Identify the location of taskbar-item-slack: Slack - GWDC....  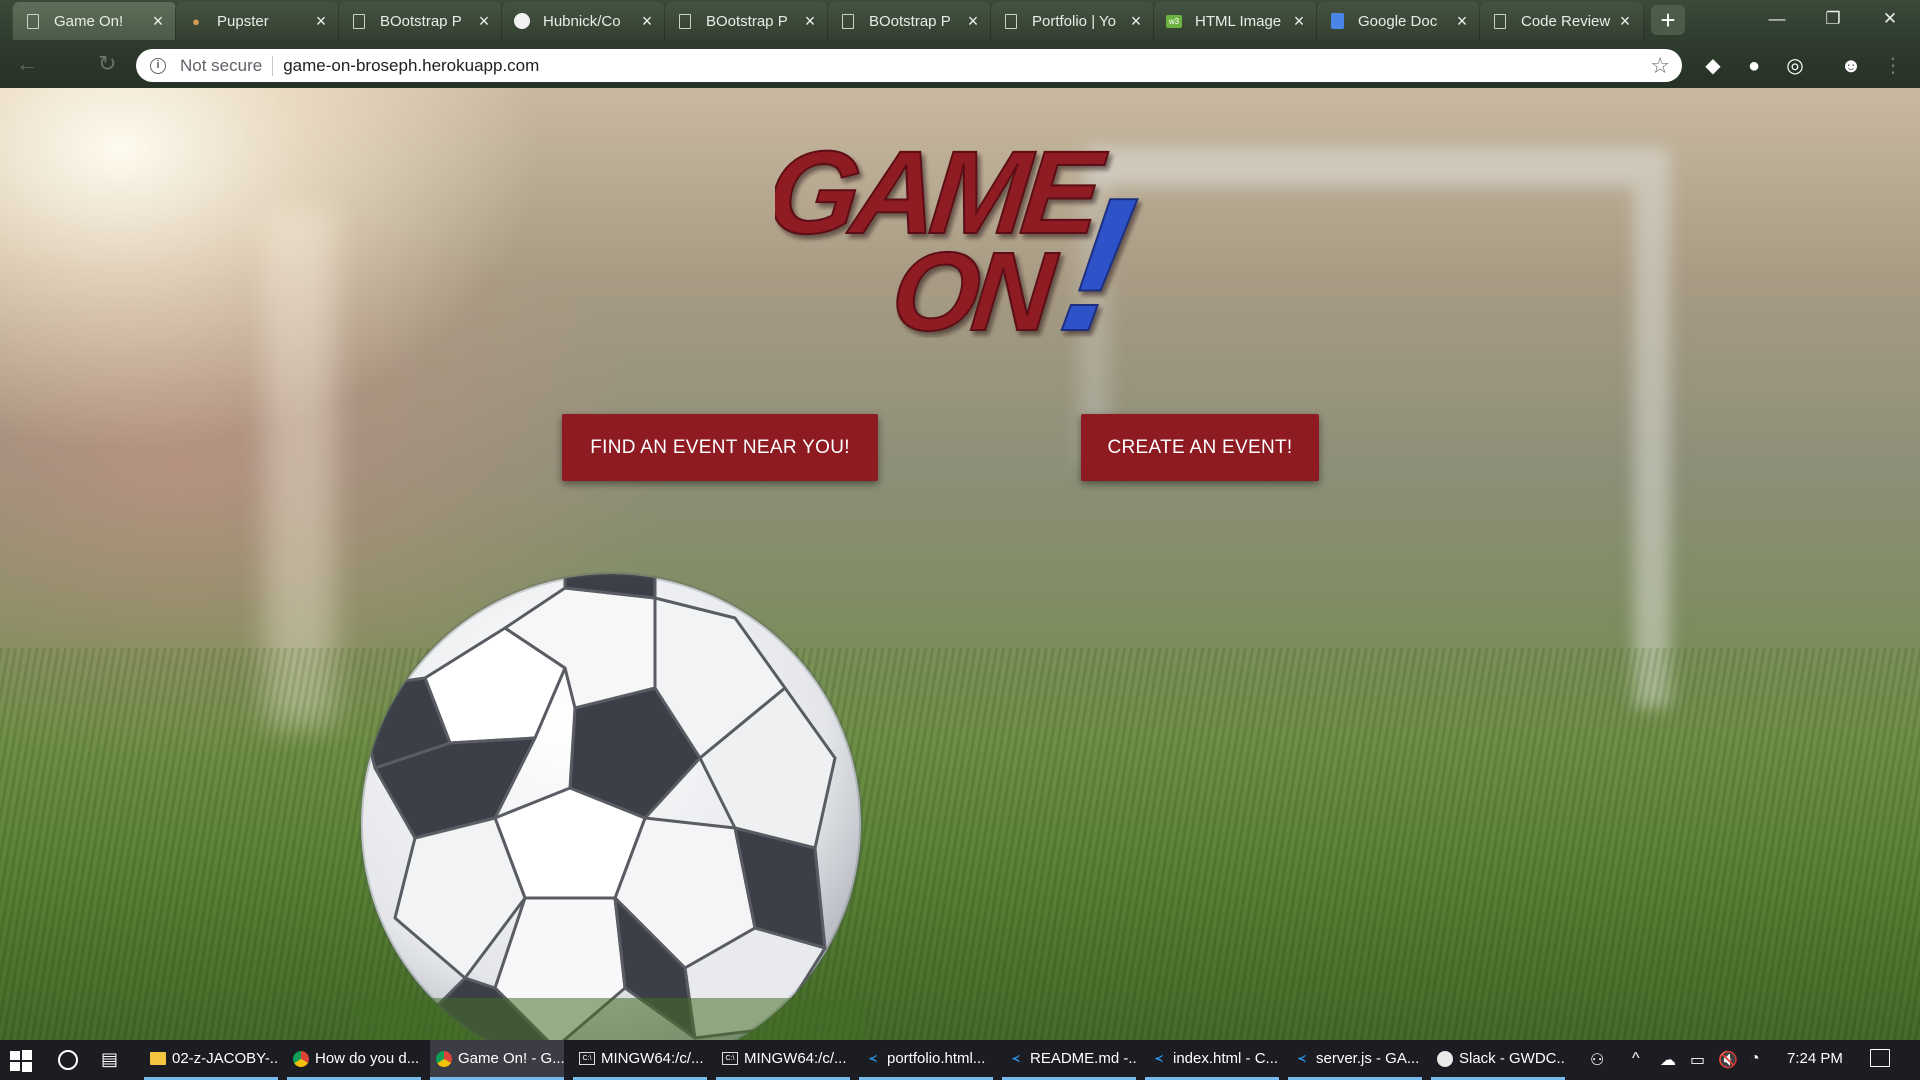
(1498, 1060).